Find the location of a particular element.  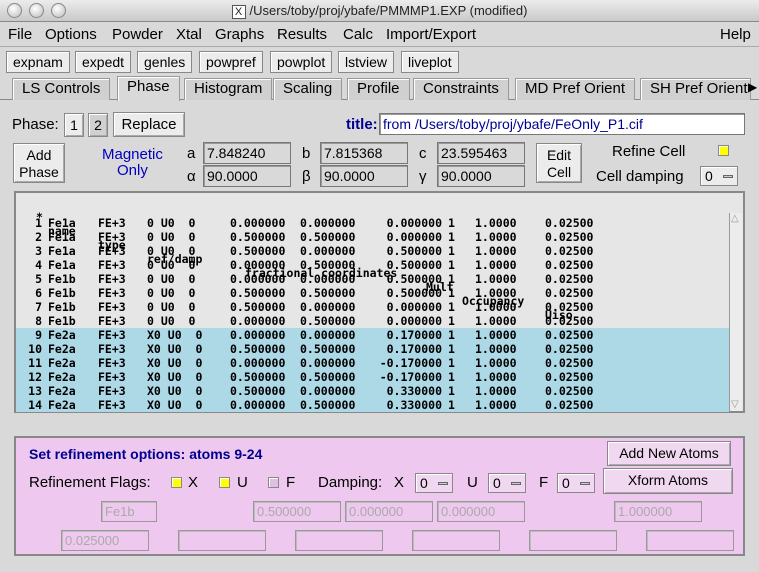

cell-gamma-label: γ is located at coordinates (423, 176).